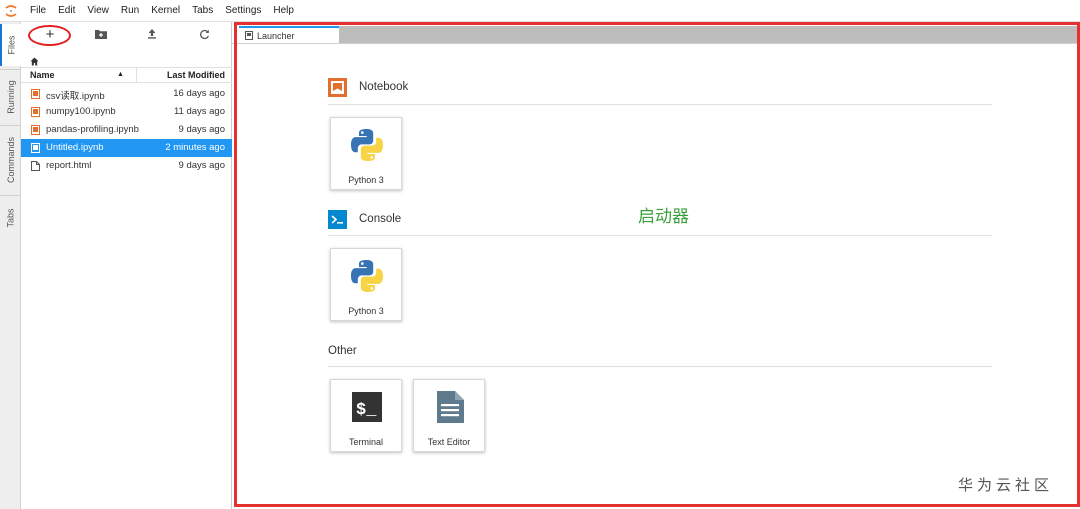 Image resolution: width=1080 pixels, height=509 pixels. I want to click on file-list-header: Name ▲ Last Modified, so click(126, 75).